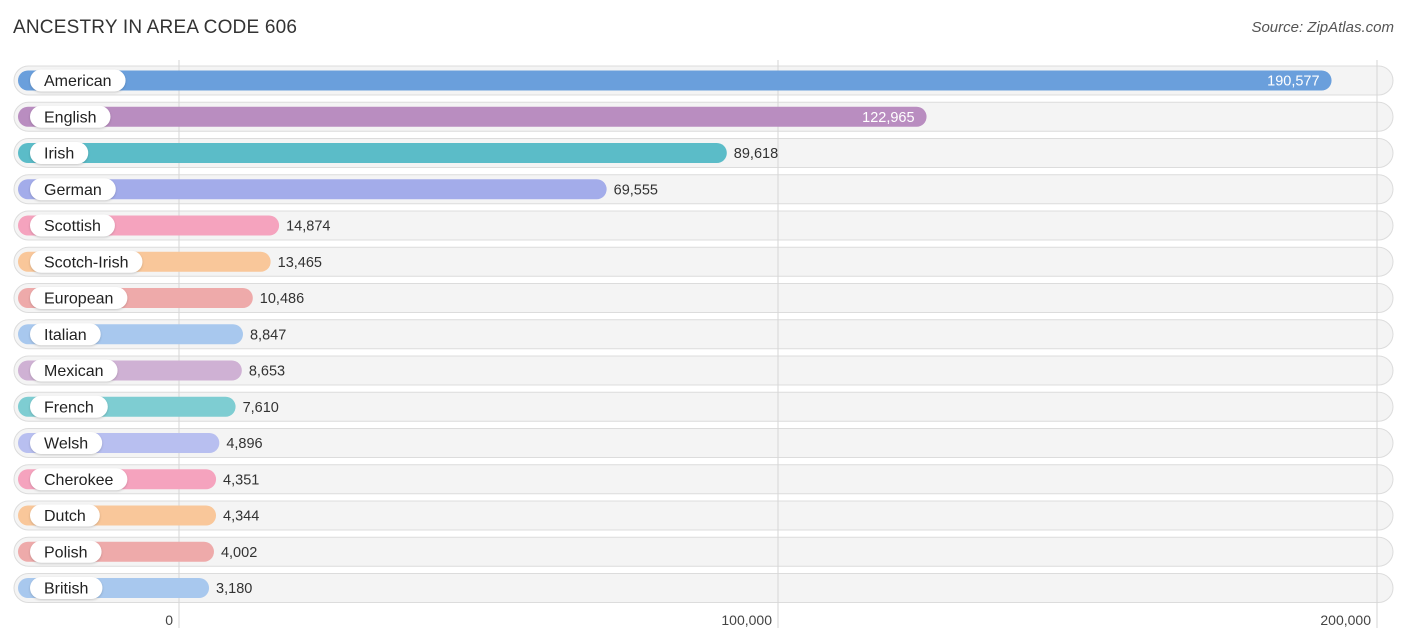 This screenshot has width=1406, height=644. Describe the element at coordinates (69, 407) in the screenshot. I see `category-label: French` at that location.